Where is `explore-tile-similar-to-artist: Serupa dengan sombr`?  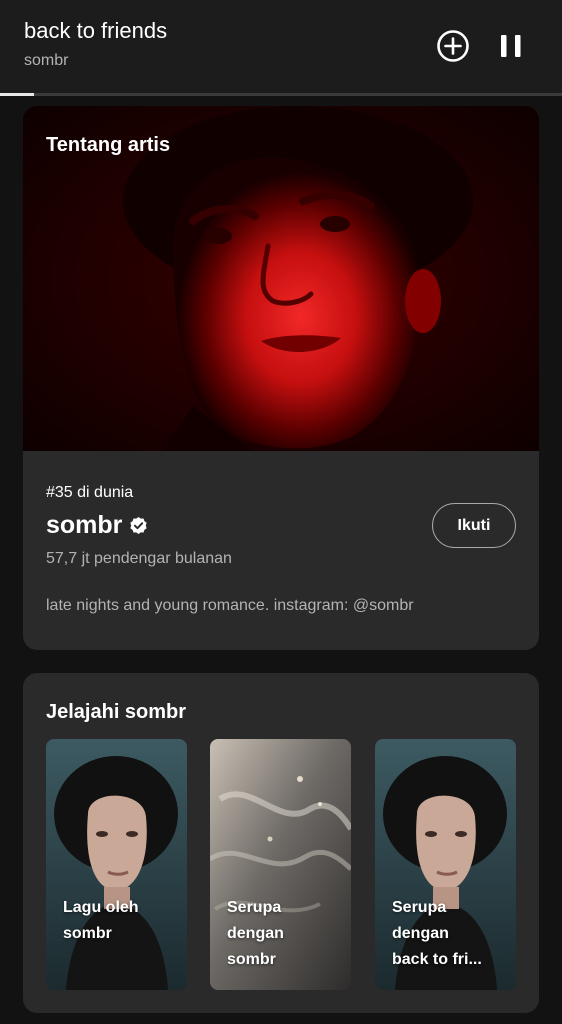
explore-tile-similar-to-artist: Serupa dengan sombr is located at coordinates (280, 864).